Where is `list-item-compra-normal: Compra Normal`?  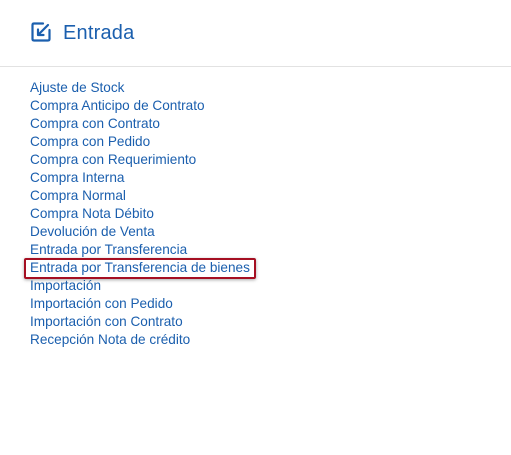
list-item-compra-normal: Compra Normal is located at coordinates (140, 196).